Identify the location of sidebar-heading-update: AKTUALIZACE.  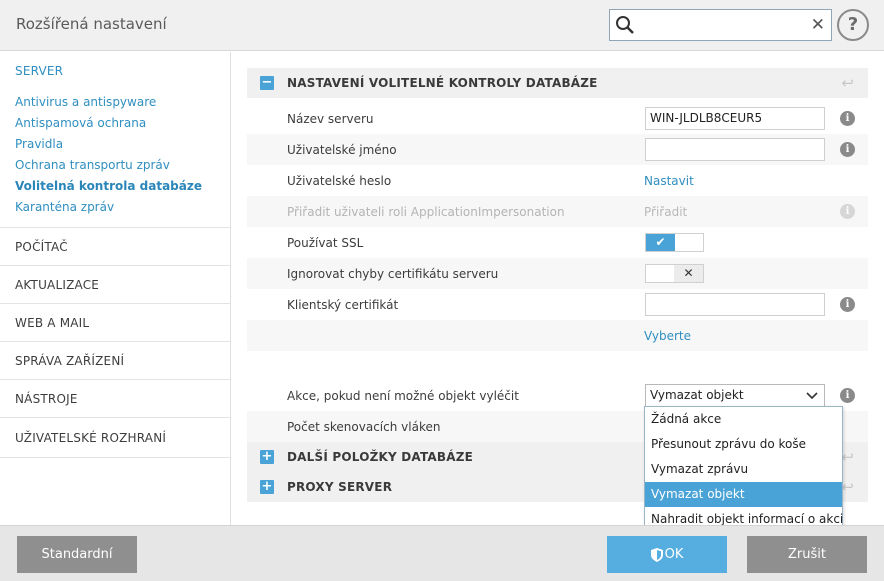
(57, 285).